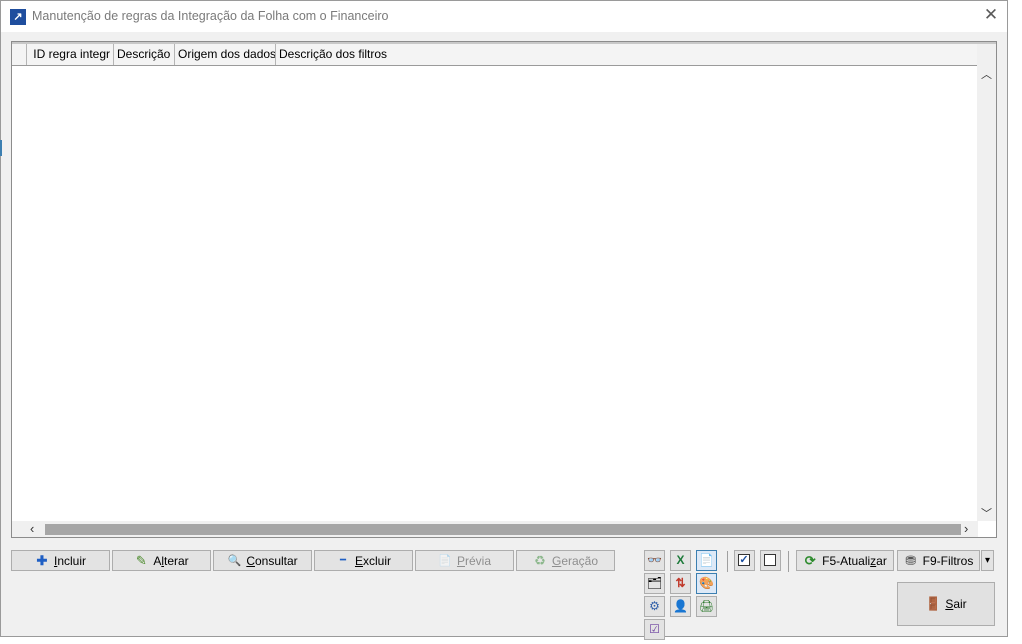  I want to click on checked-box-icon: ✓, so click(744, 560).